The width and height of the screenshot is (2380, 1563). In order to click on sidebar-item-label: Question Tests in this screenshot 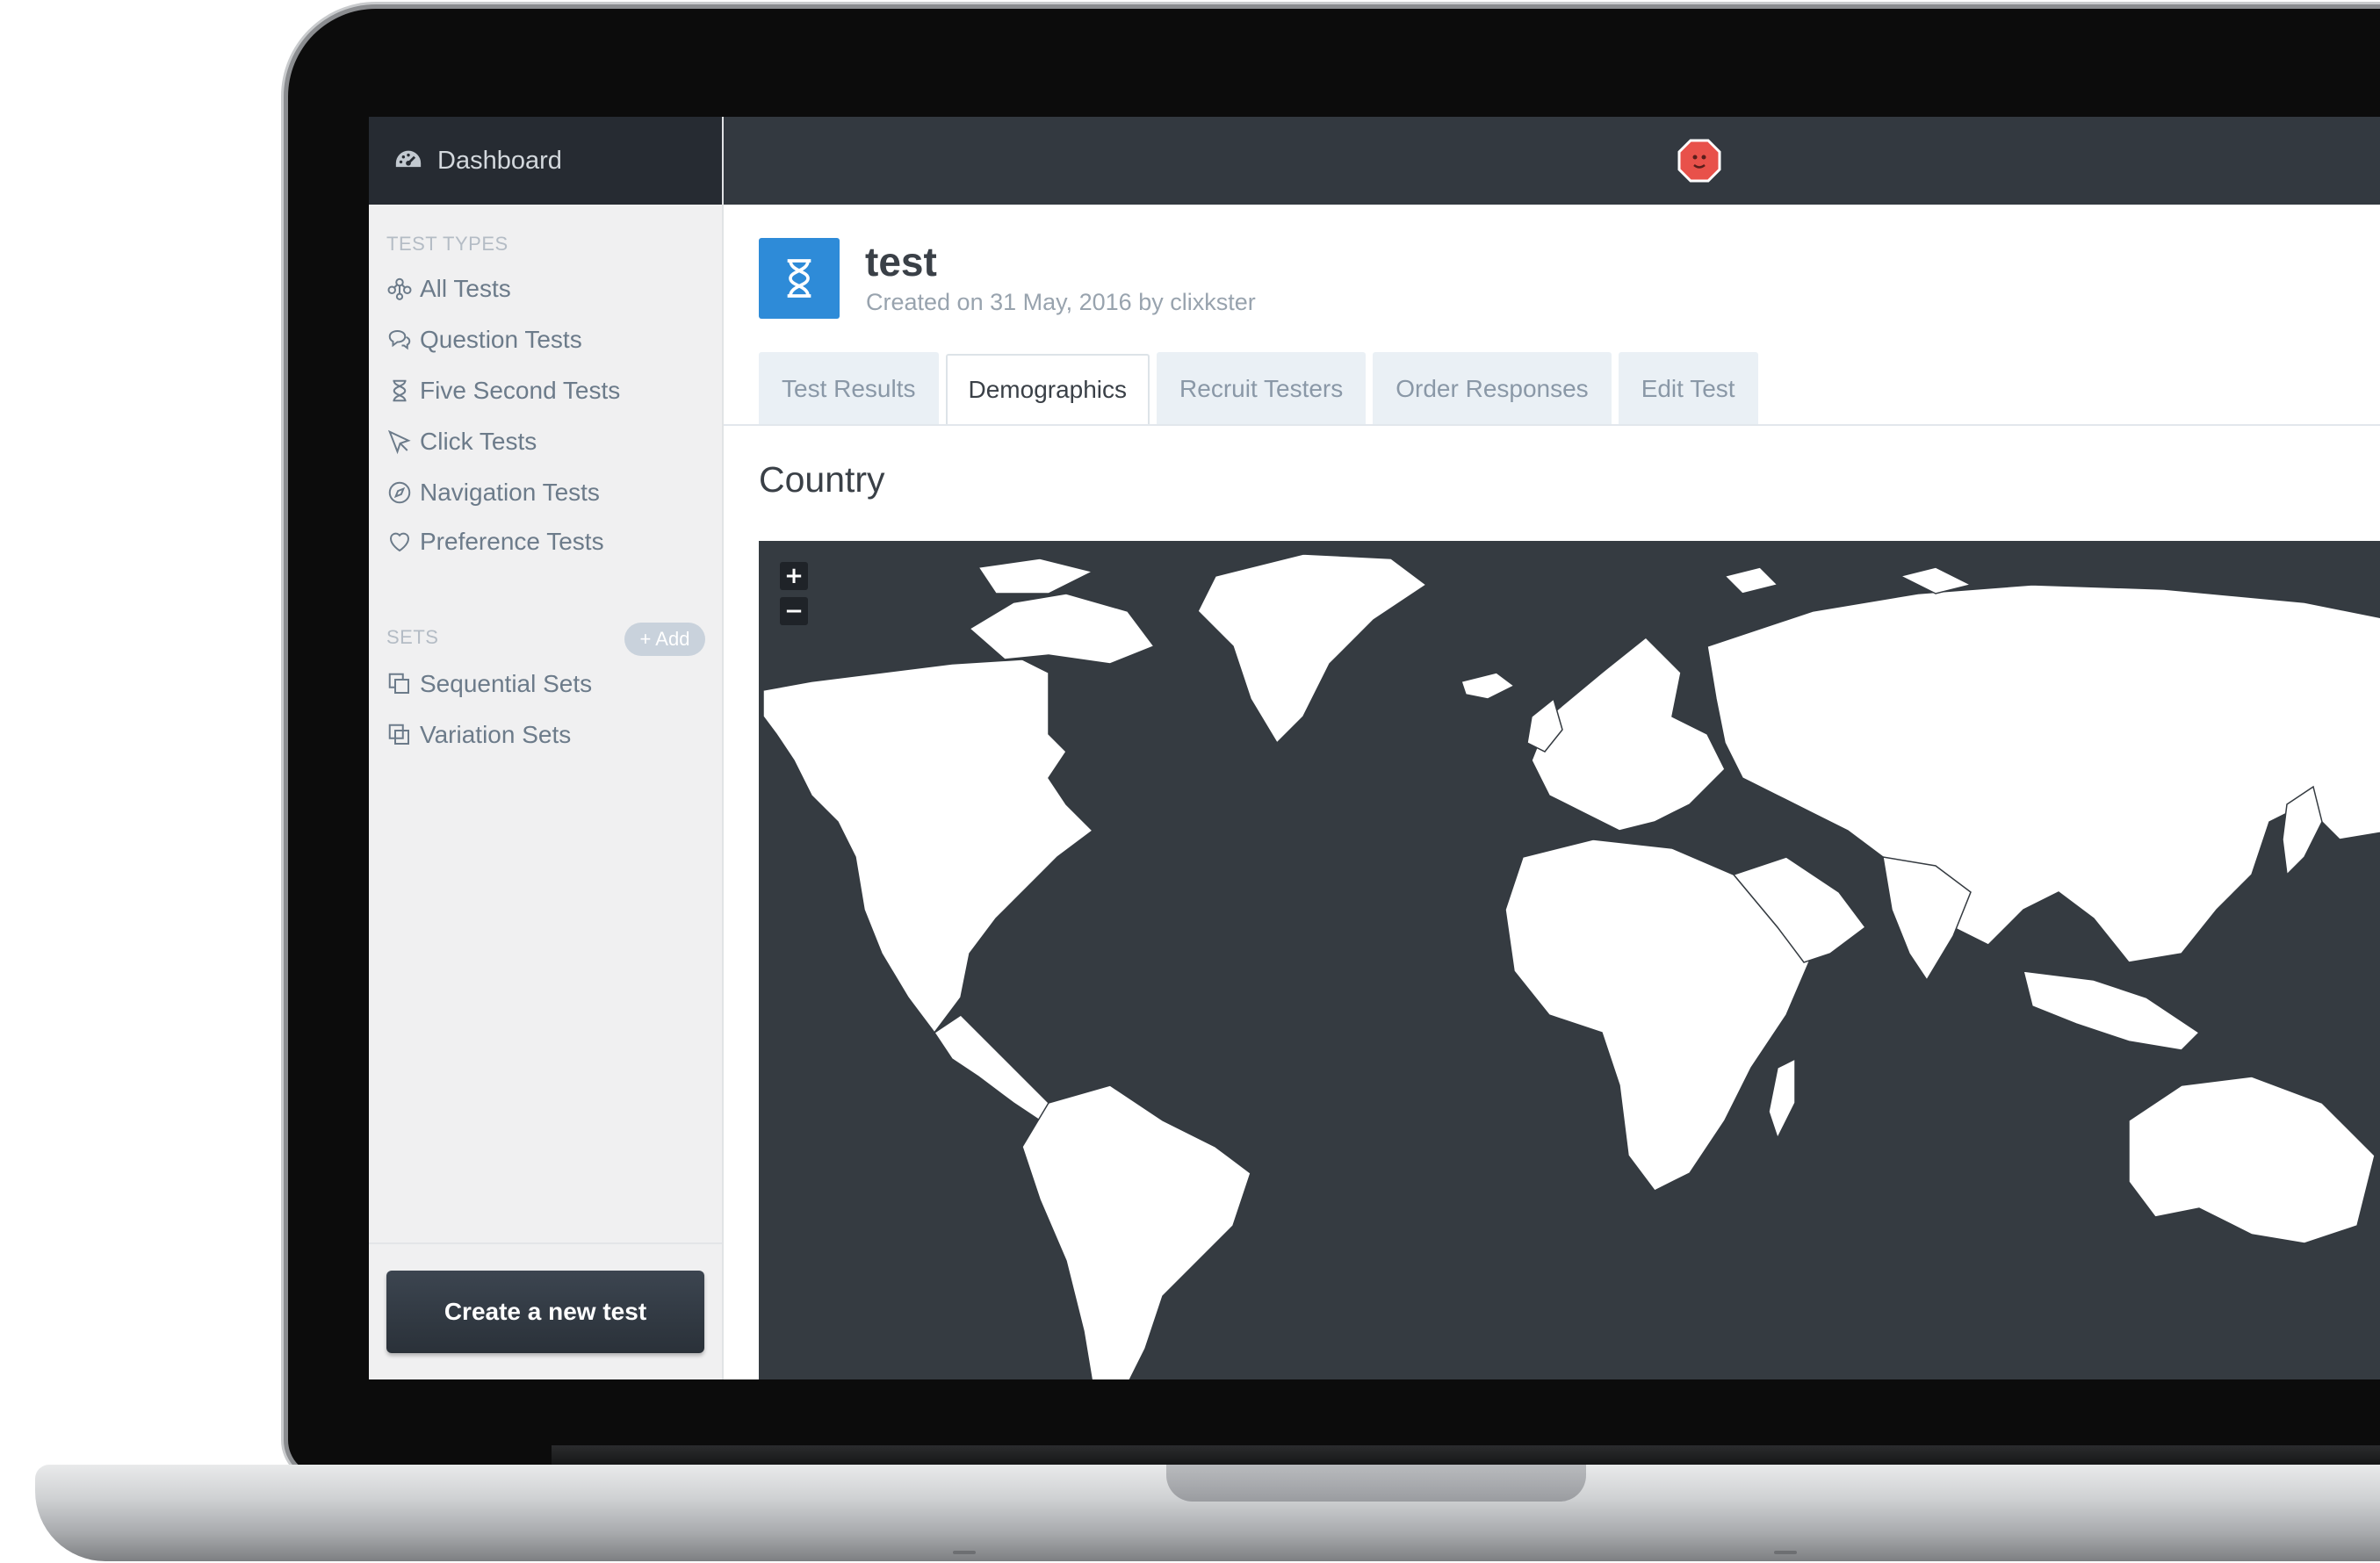, I will do `click(501, 339)`.